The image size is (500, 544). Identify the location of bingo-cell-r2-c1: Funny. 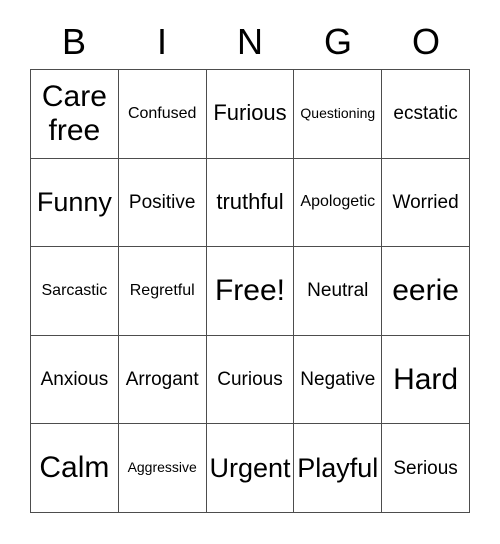
(75, 203).